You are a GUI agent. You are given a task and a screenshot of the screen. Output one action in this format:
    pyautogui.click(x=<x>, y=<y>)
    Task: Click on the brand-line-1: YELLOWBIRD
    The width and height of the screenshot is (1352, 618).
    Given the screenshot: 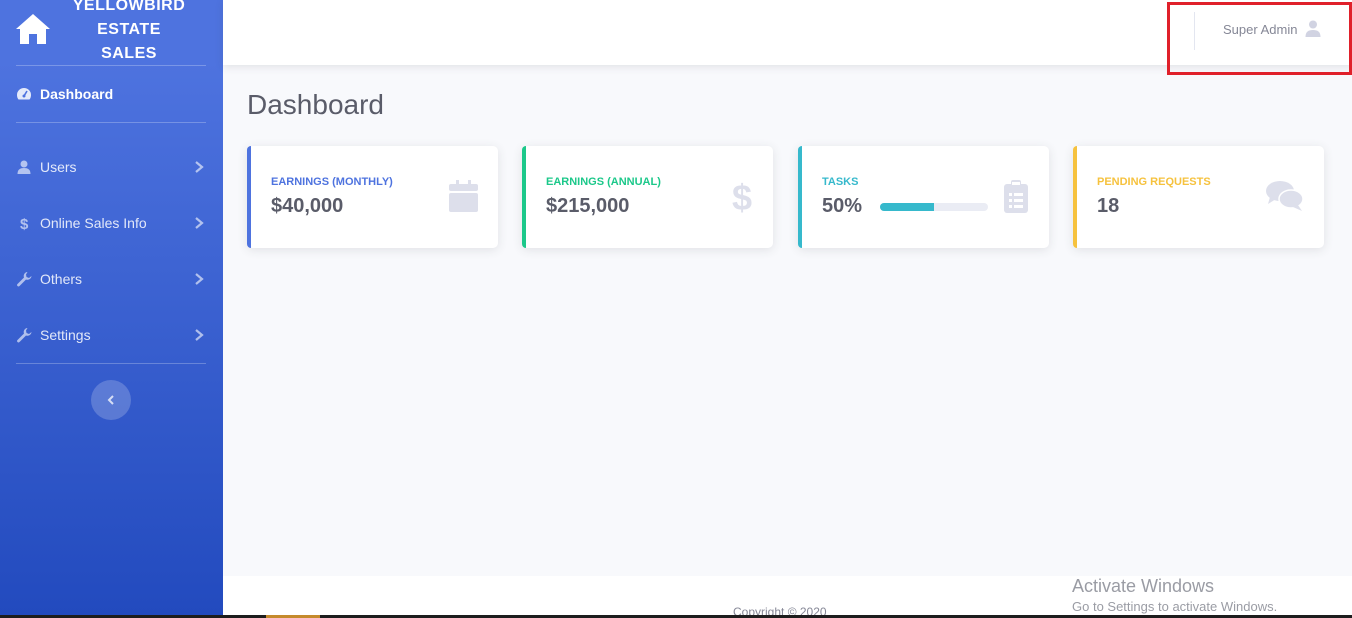 What is the action you would take?
    pyautogui.click(x=129, y=7)
    